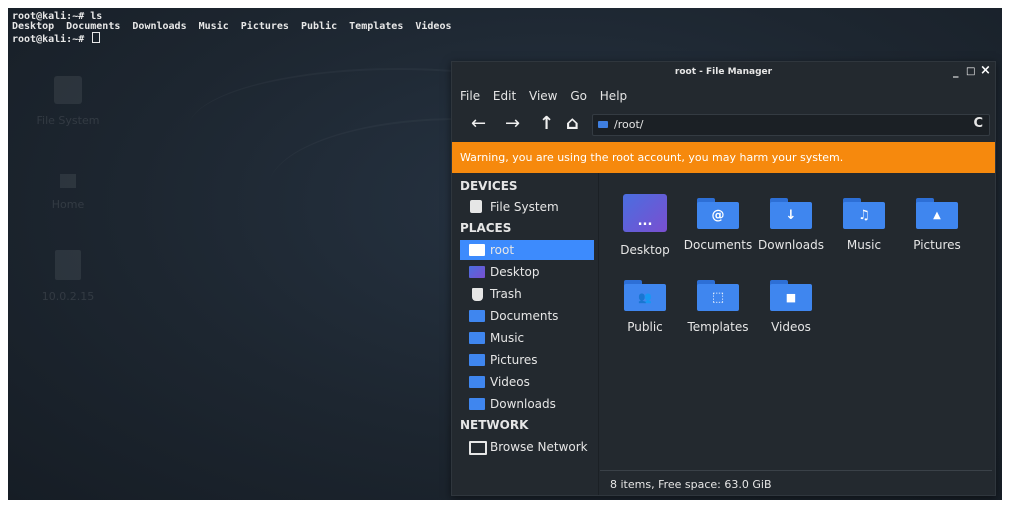 The image size is (1012, 509). I want to click on file-item-videos: ■ Videos, so click(791, 307).